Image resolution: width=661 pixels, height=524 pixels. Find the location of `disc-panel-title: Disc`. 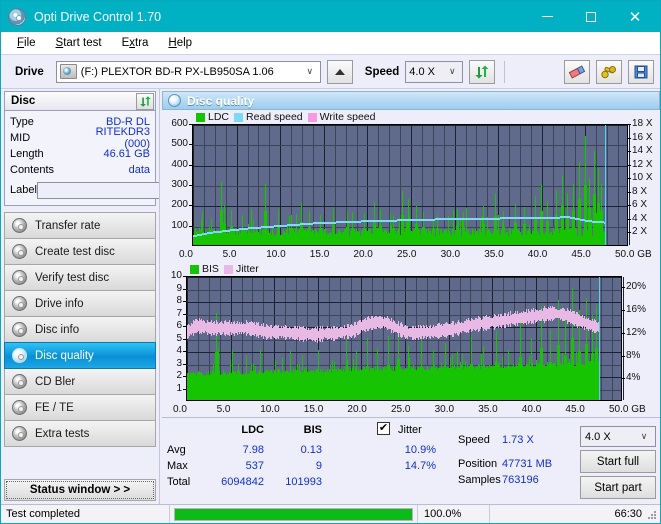

disc-panel-title: Disc is located at coordinates (23, 101).